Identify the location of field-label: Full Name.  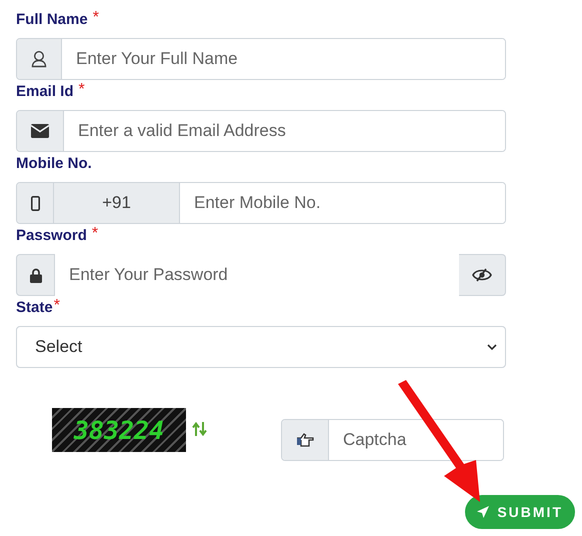
(52, 20).